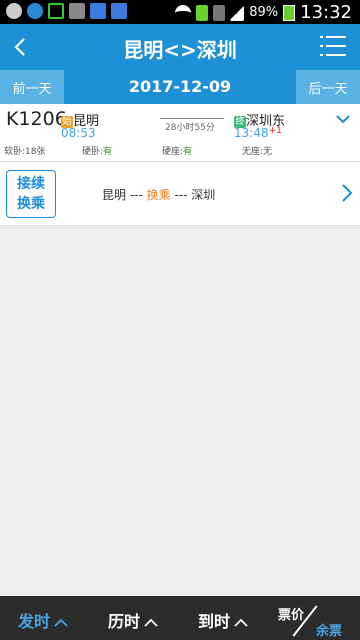 Image resolution: width=360 pixels, height=640 pixels. Describe the element at coordinates (56, 11) in the screenshot. I see `shield-icon` at that location.